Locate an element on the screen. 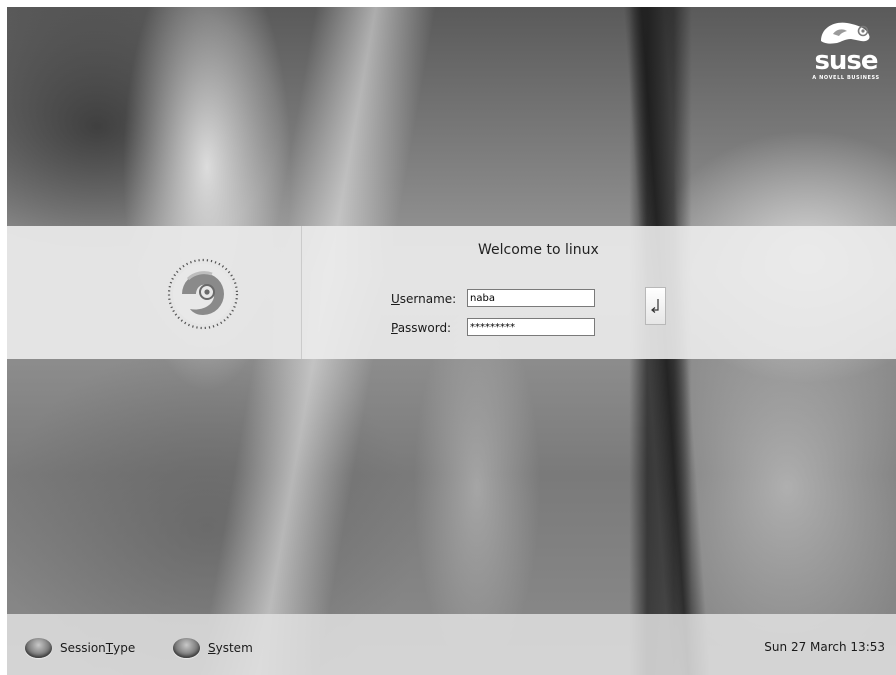 This screenshot has width=896, height=675. system-button: System is located at coordinates (213, 648).